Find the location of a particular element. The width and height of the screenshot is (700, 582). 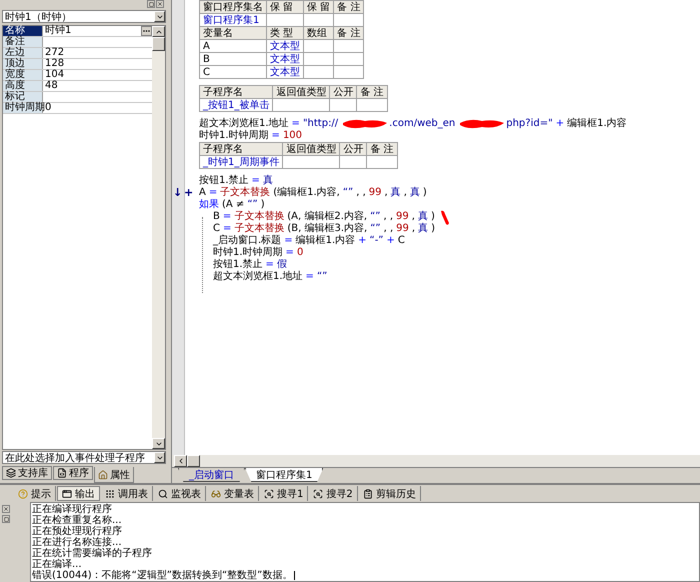

code-token: 100 is located at coordinates (292, 136).